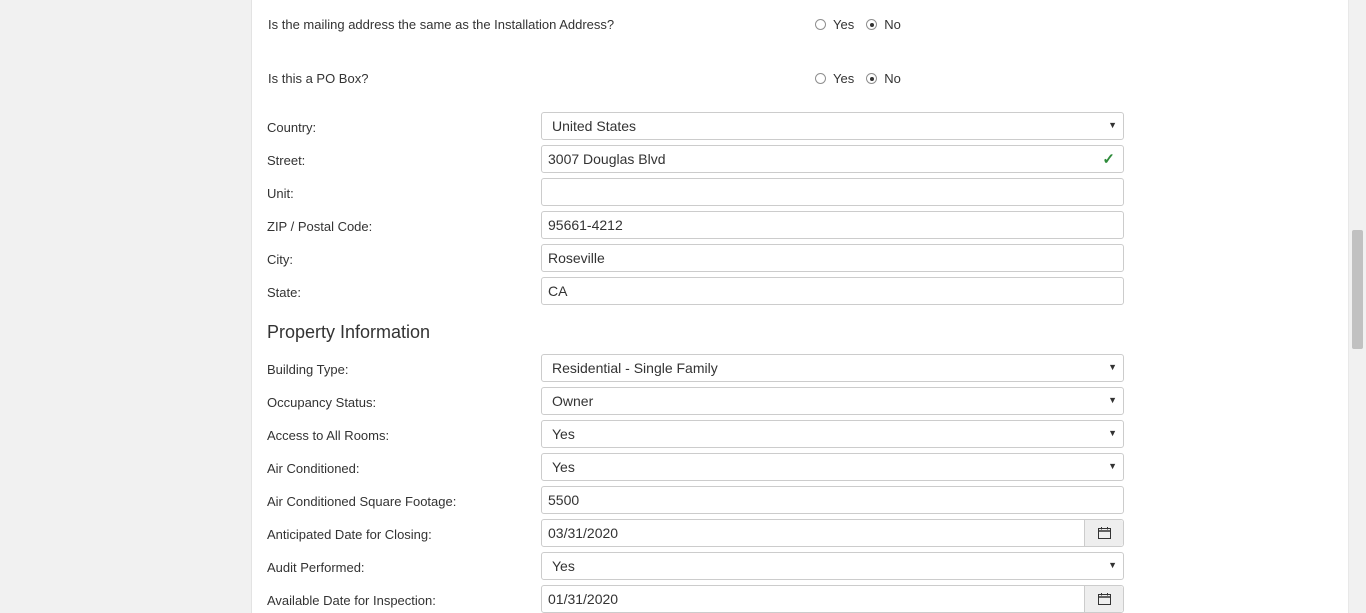 The height and width of the screenshot is (613, 1366). I want to click on mailing-same-yes-label: Yes, so click(843, 24).